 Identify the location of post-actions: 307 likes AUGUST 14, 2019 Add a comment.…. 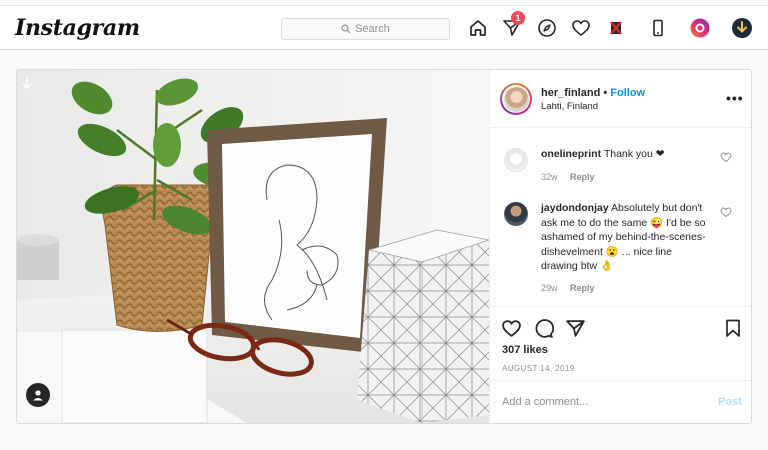
(620, 364).